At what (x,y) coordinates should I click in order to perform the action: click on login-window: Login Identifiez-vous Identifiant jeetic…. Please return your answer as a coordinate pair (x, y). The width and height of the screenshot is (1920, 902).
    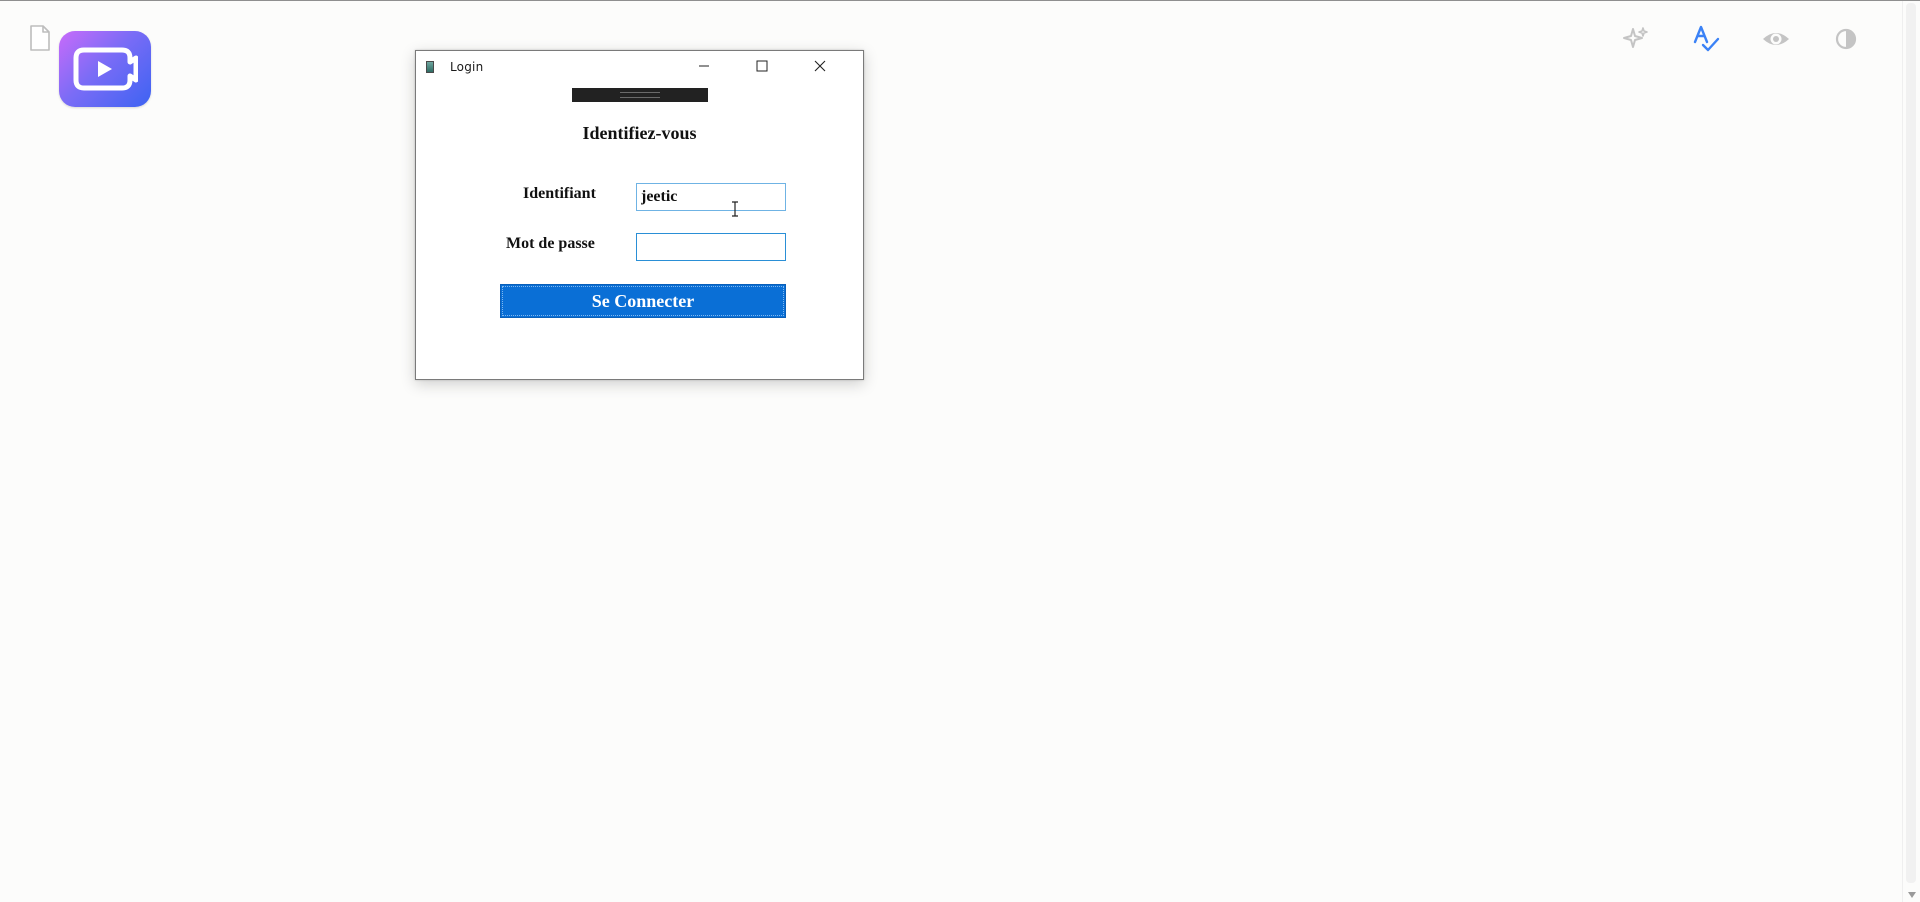
    Looking at the image, I should click on (639, 215).